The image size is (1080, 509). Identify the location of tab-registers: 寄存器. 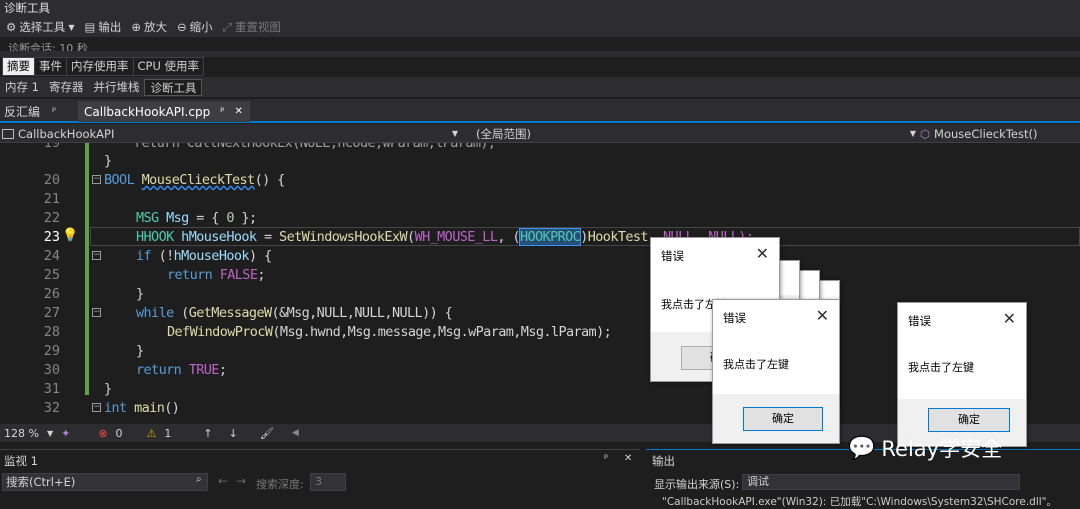
(66, 87).